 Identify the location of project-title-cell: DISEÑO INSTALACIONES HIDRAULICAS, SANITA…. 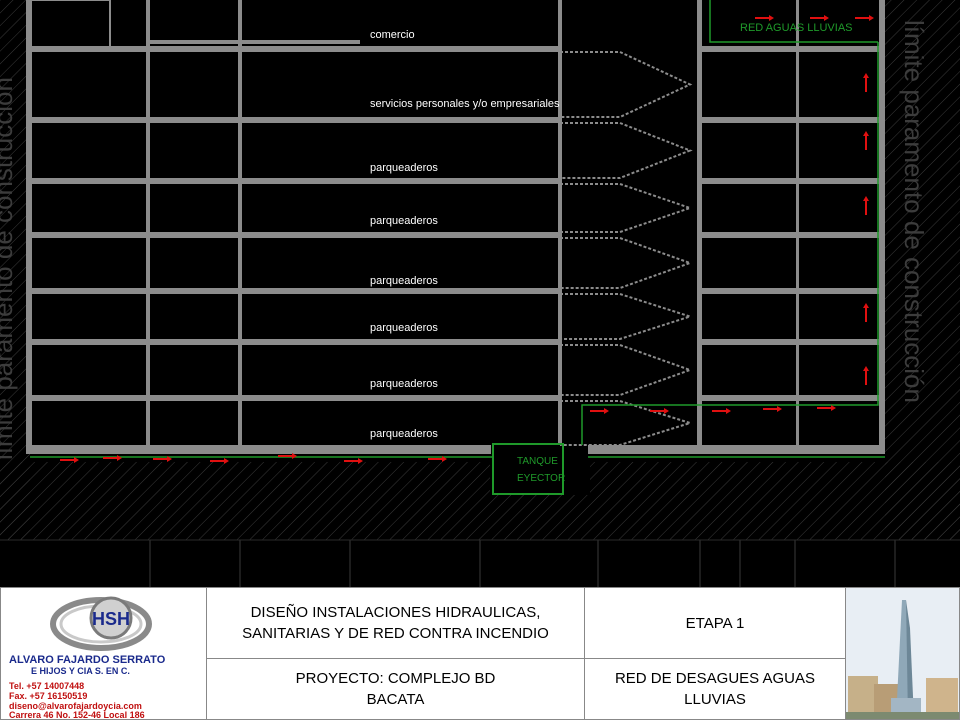
(395, 623).